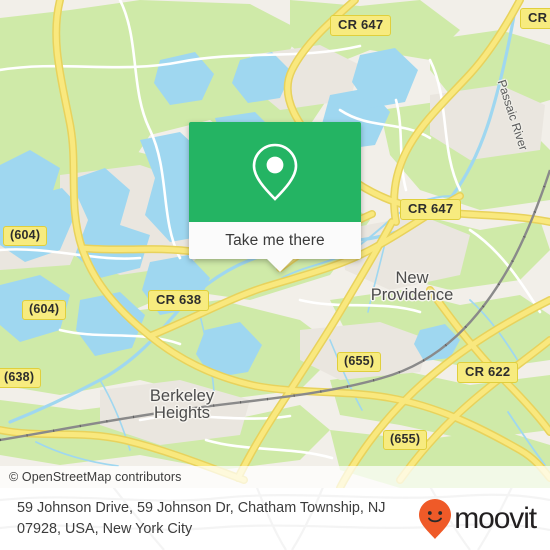 This screenshot has height=550, width=550. I want to click on callout-pointer, so click(280, 265).